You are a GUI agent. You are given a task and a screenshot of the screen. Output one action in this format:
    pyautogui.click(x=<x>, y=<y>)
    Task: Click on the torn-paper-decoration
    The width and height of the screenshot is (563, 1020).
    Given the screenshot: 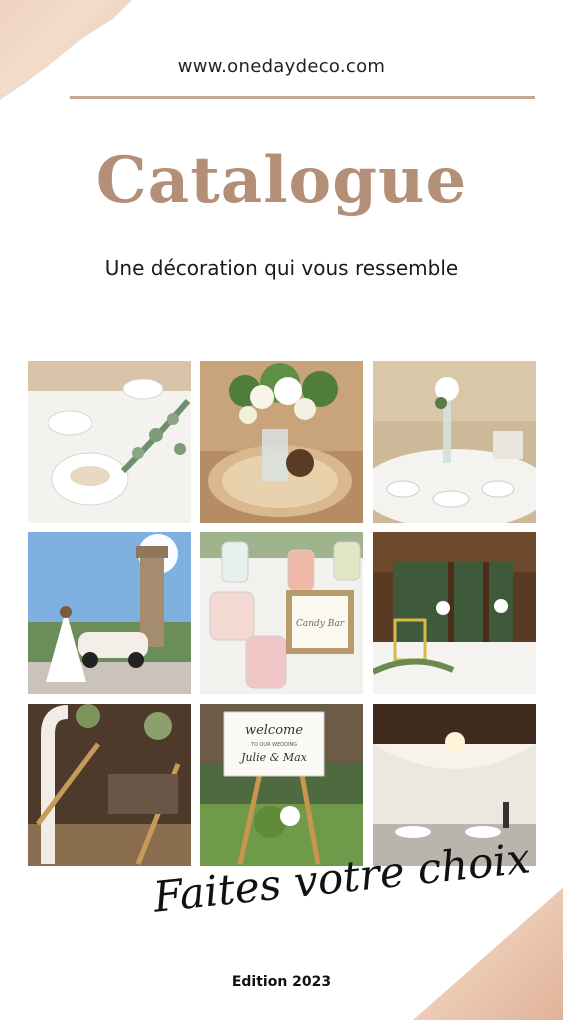 What is the action you would take?
    pyautogui.click(x=75, y=55)
    